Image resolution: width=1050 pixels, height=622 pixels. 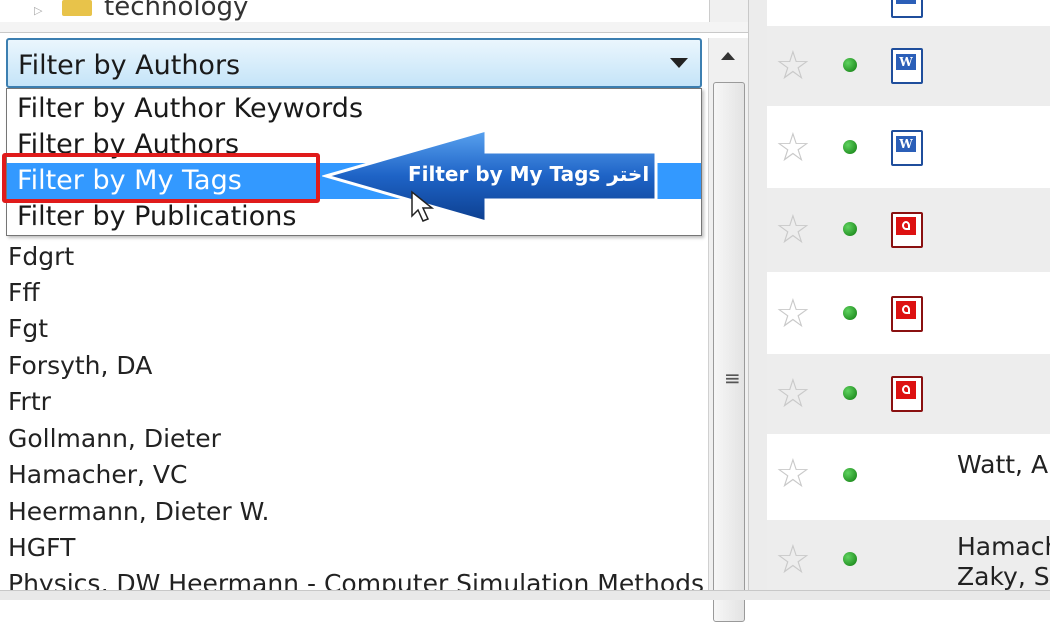 What do you see at coordinates (24, 292) in the screenshot?
I see `list-item: Fff` at bounding box center [24, 292].